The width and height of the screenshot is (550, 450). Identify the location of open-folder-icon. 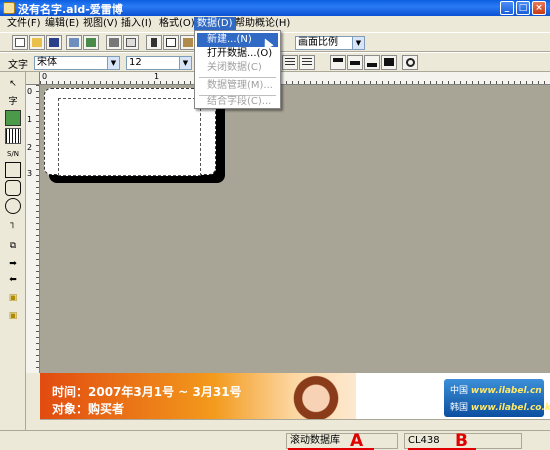
(37, 42).